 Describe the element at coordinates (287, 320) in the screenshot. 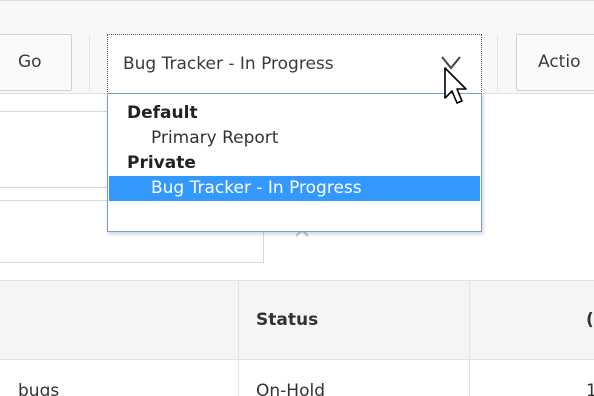

I see `column-header-status: Status` at that location.